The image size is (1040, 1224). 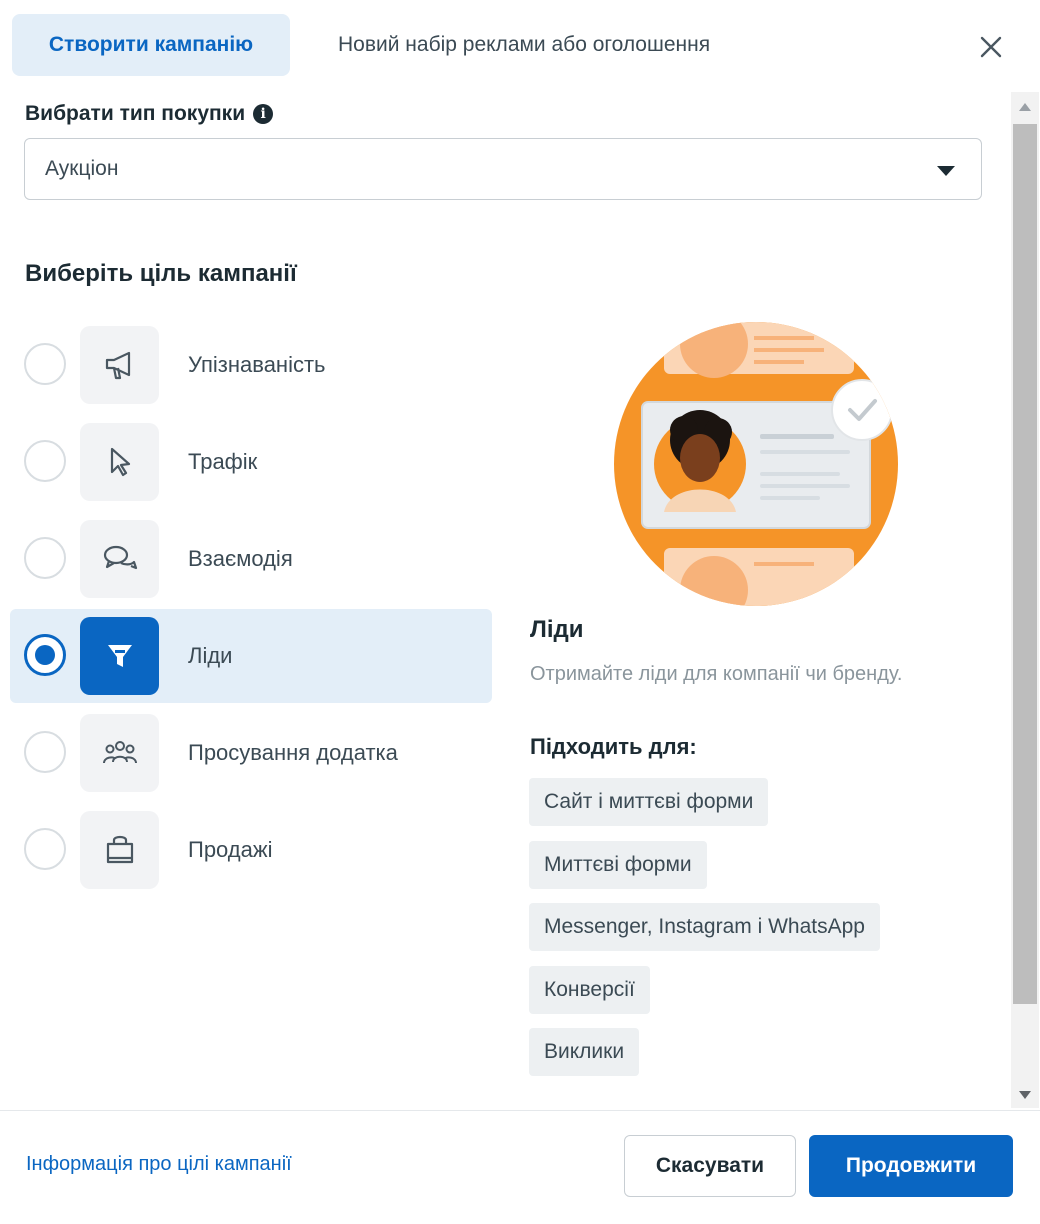 What do you see at coordinates (240, 558) in the screenshot?
I see `objective-label: Взаємодія` at bounding box center [240, 558].